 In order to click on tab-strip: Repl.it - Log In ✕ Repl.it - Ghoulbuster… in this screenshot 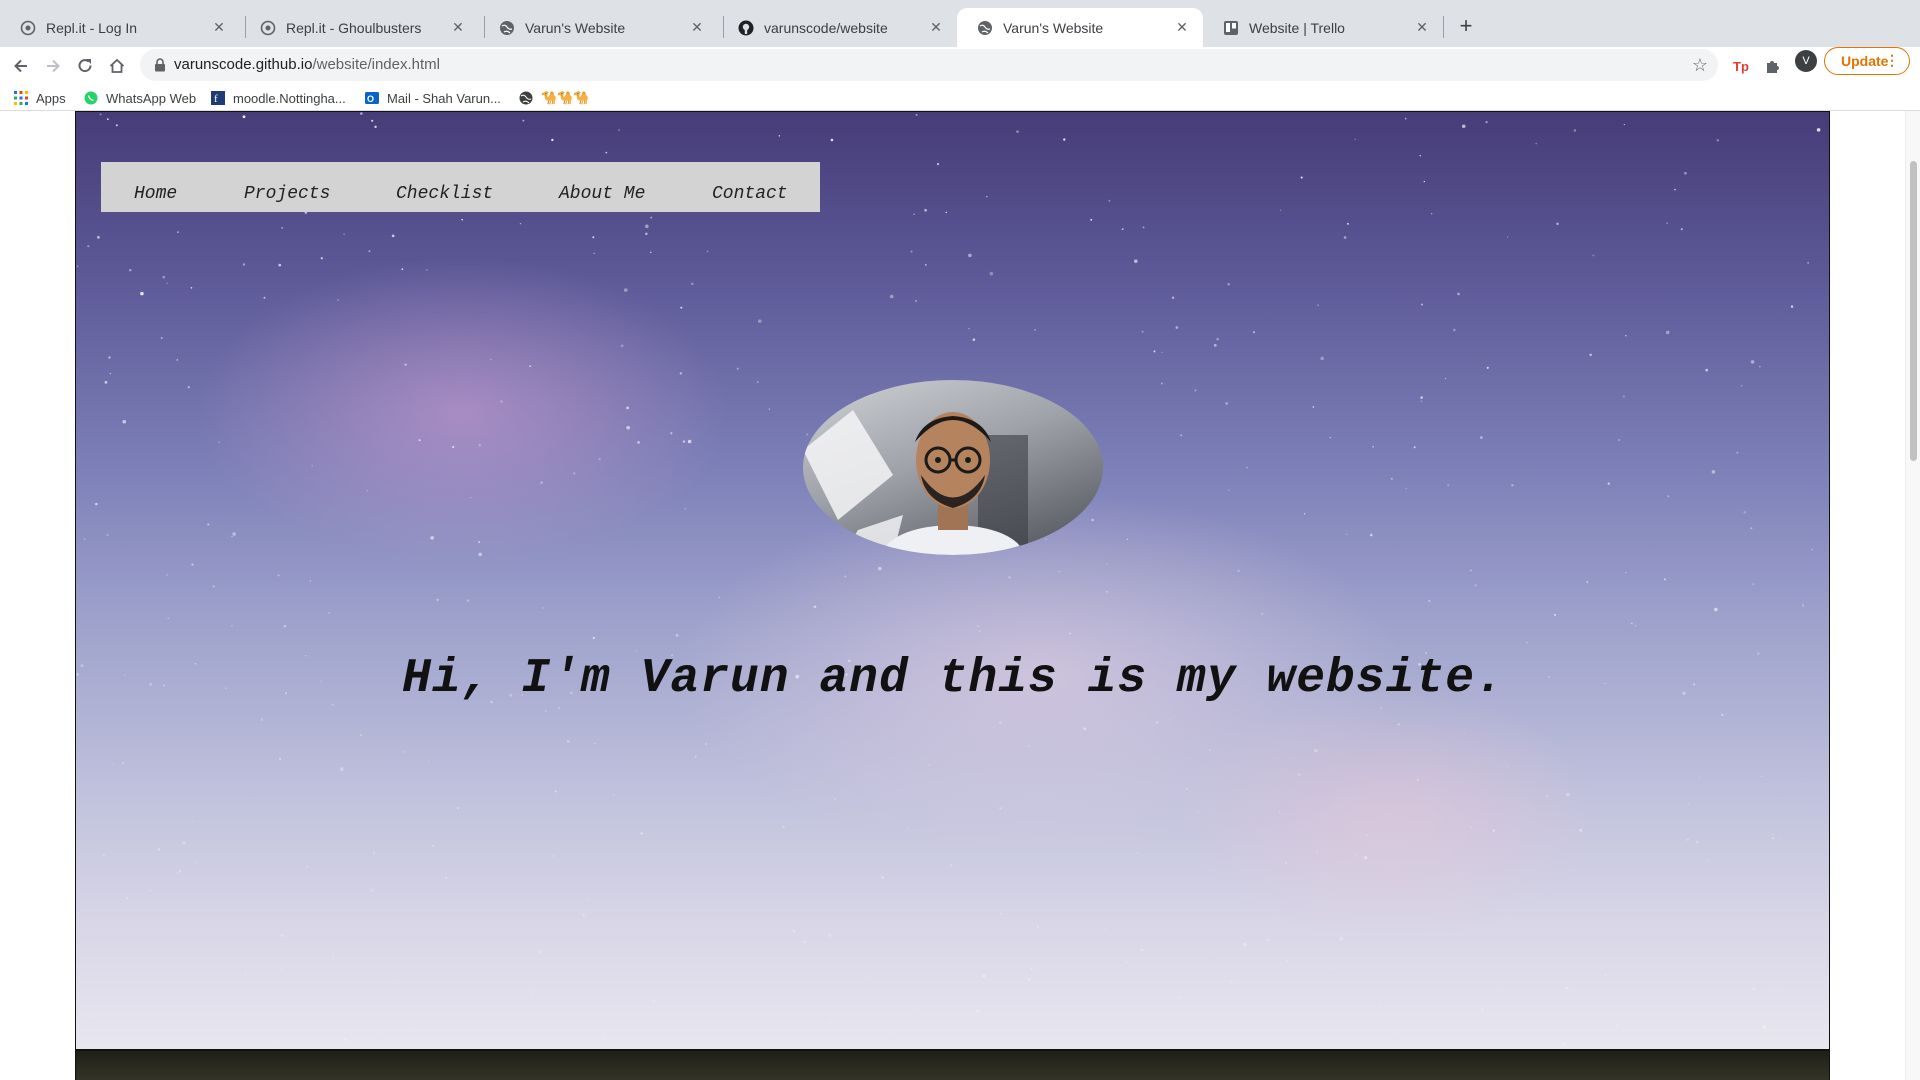, I will do `click(960, 23)`.